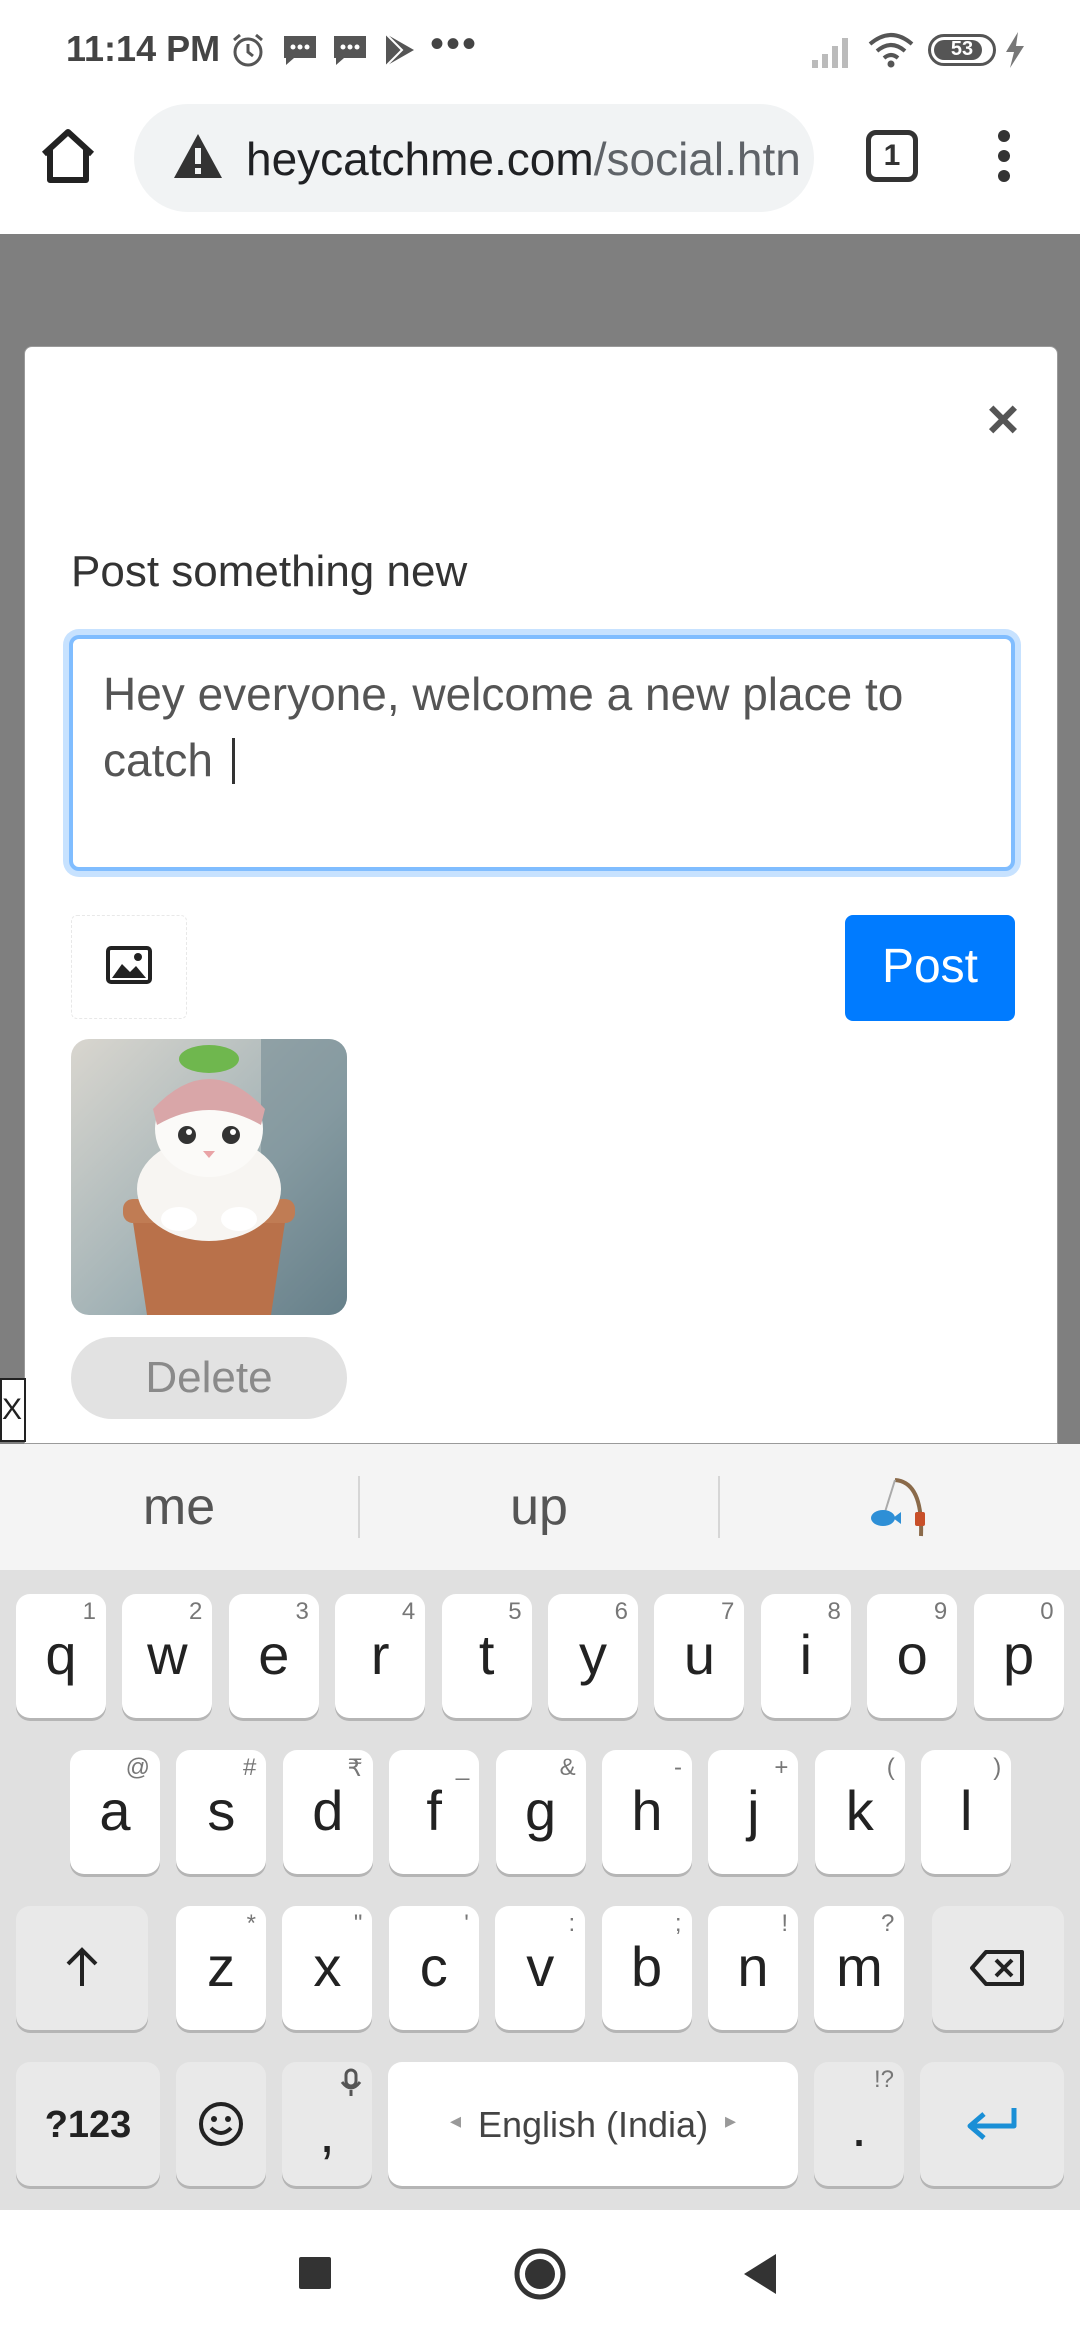 This screenshot has height=2340, width=1080. I want to click on key-label: r, so click(380, 1654).